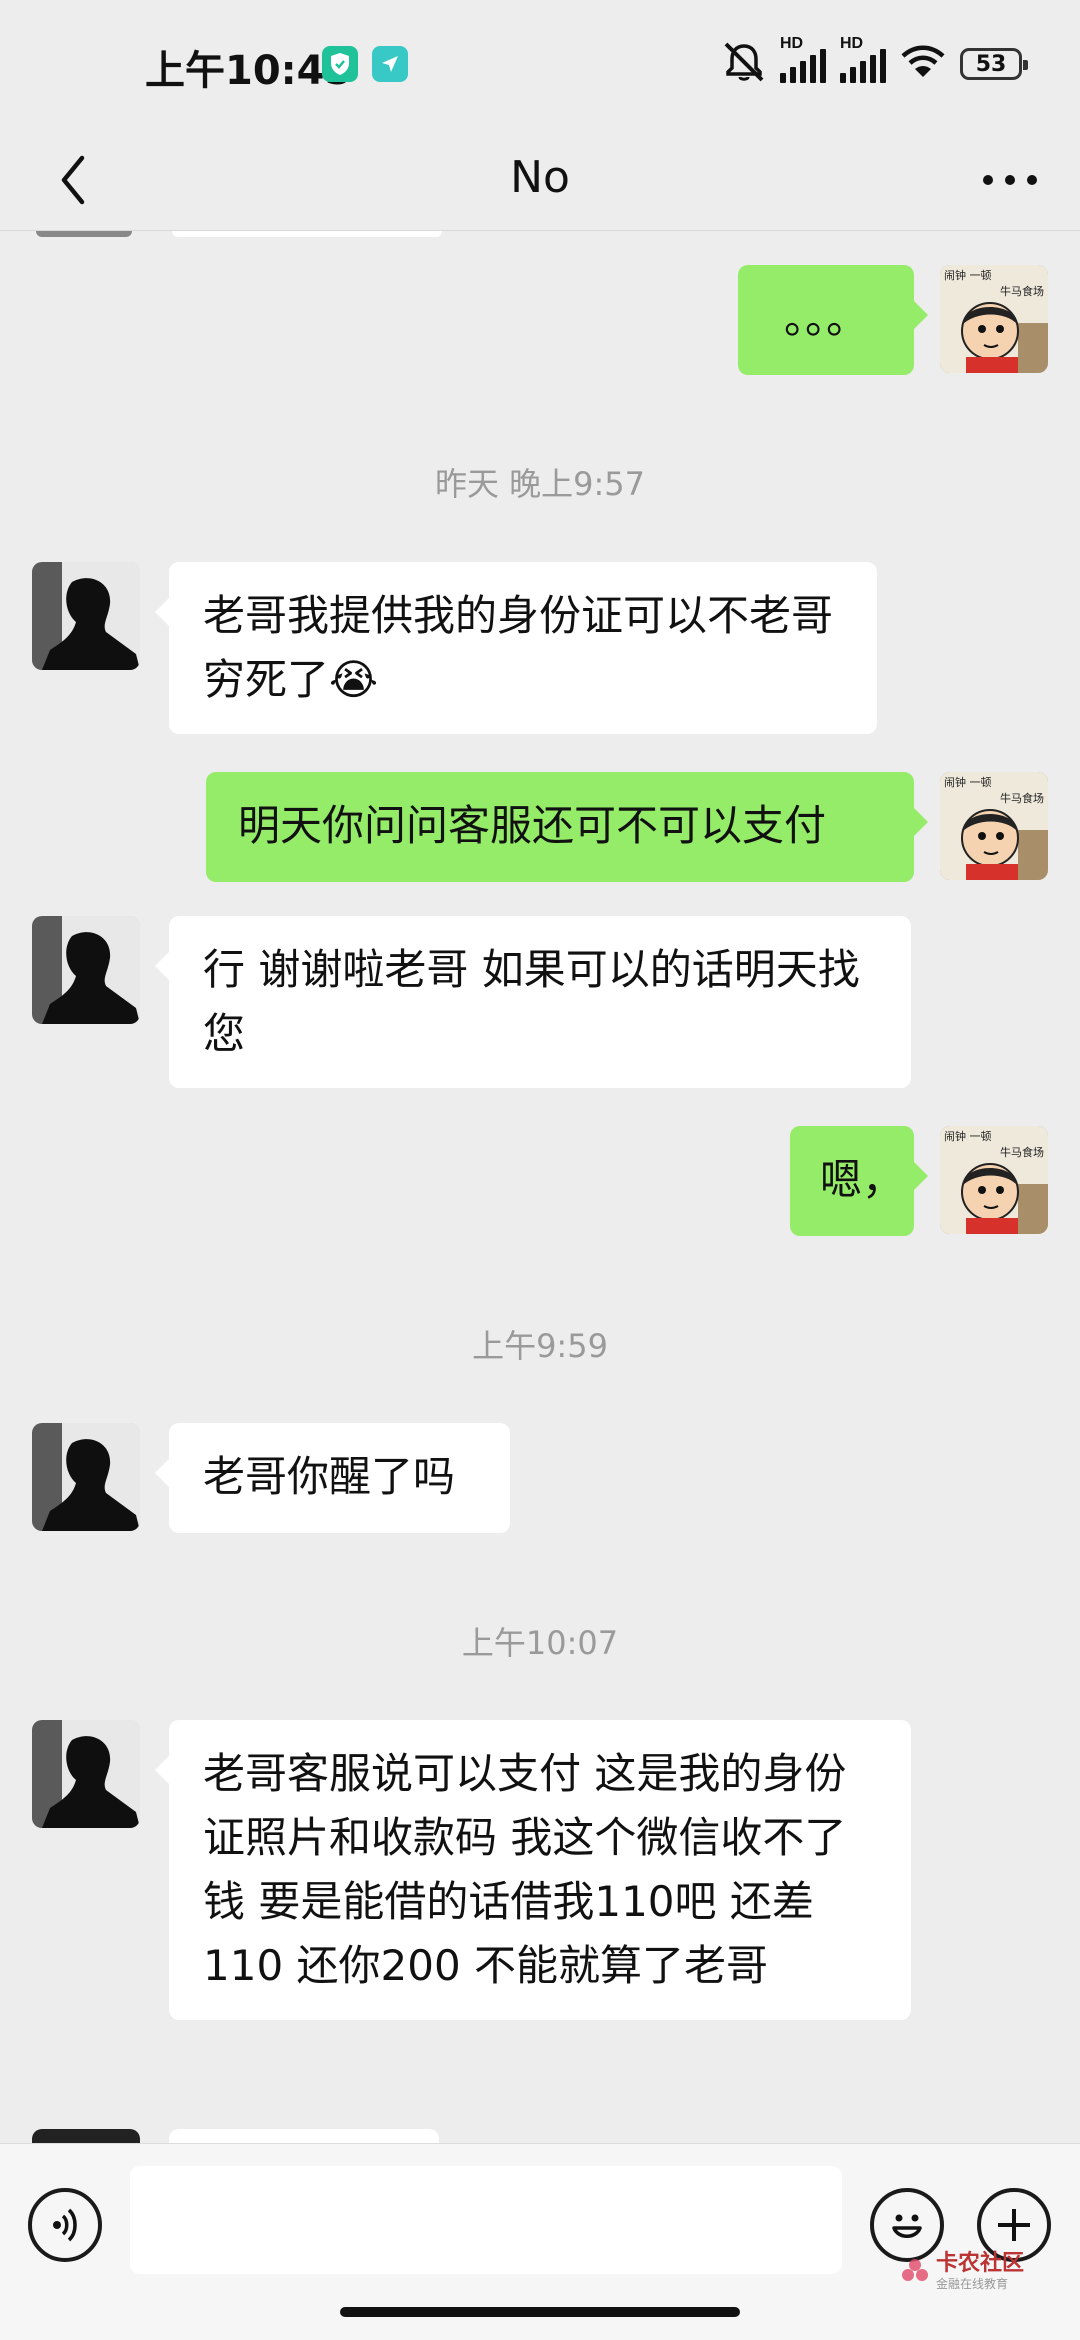 The height and width of the screenshot is (2340, 1080). Describe the element at coordinates (390, 64) in the screenshot. I see `navigation-badge-icon` at that location.